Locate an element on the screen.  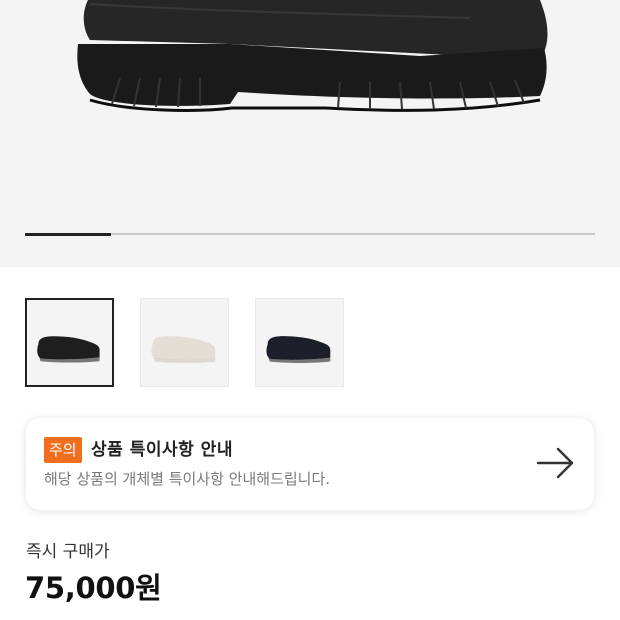
arrow-right-icon is located at coordinates (556, 463).